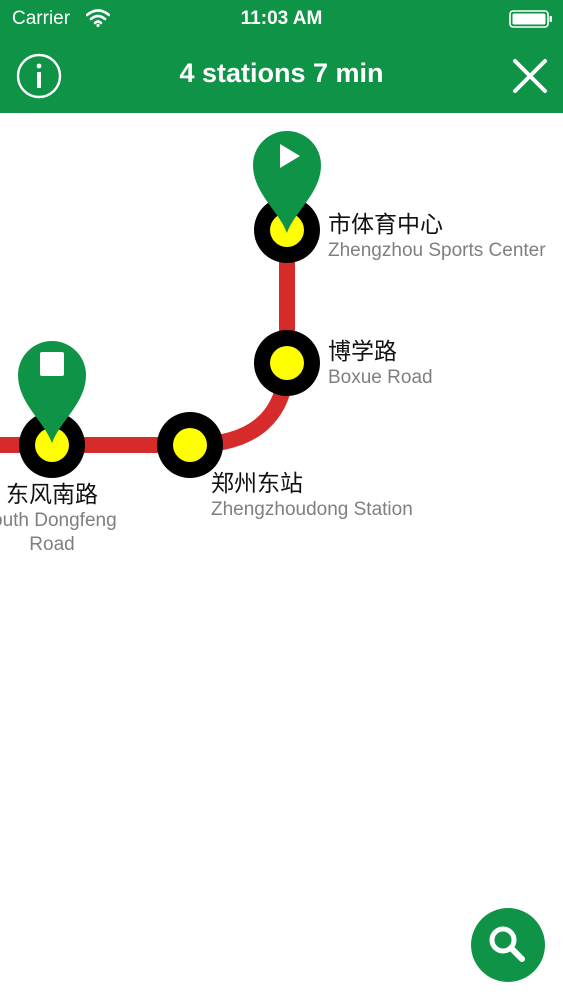 The width and height of the screenshot is (563, 1000). What do you see at coordinates (52, 495) in the screenshot?
I see `station-name-zh: 东风南路` at bounding box center [52, 495].